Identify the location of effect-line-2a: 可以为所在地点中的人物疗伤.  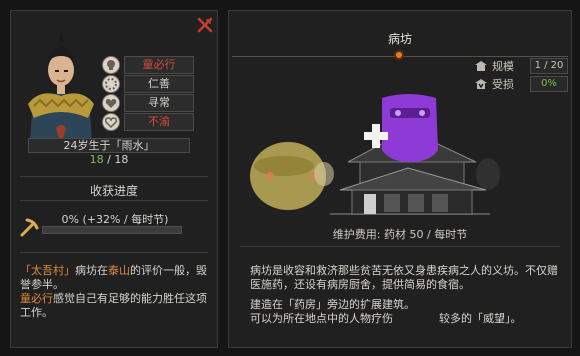
(321, 318).